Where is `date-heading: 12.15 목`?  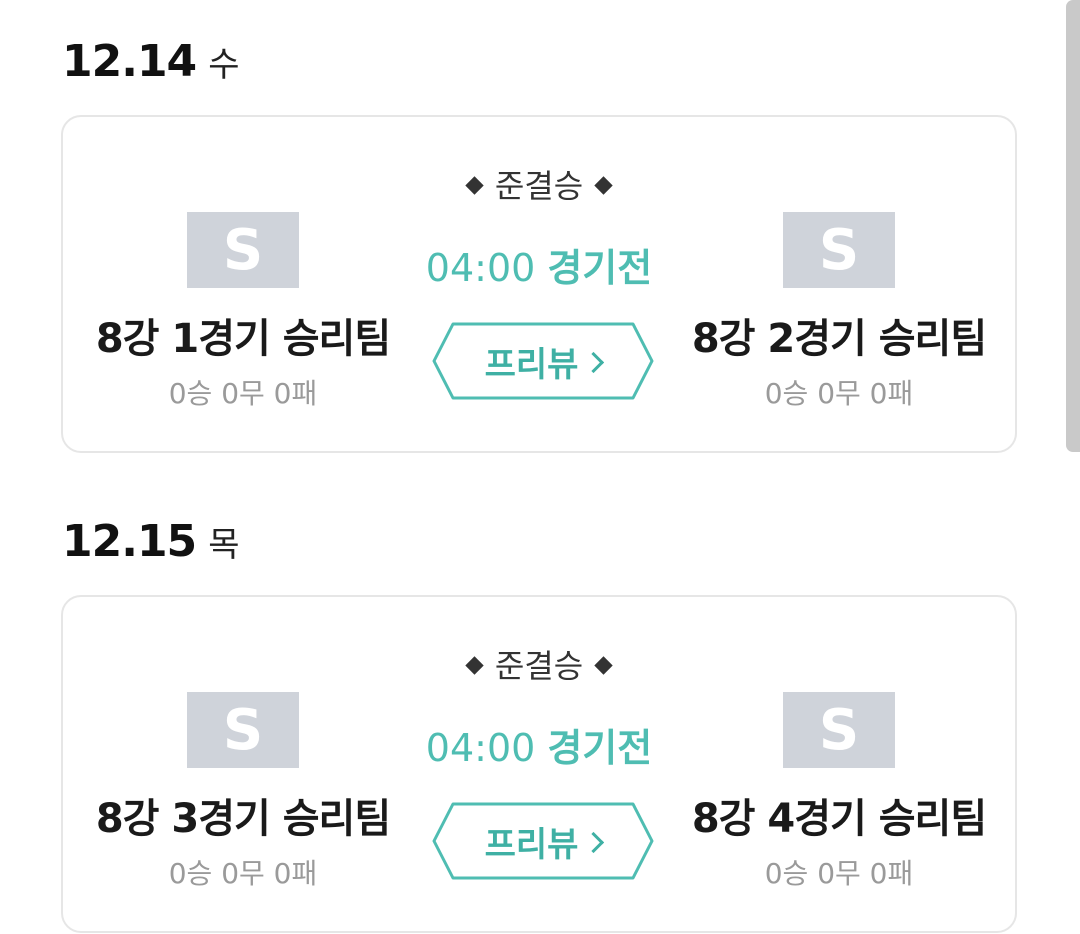
date-heading: 12.15 목 is located at coordinates (151, 541).